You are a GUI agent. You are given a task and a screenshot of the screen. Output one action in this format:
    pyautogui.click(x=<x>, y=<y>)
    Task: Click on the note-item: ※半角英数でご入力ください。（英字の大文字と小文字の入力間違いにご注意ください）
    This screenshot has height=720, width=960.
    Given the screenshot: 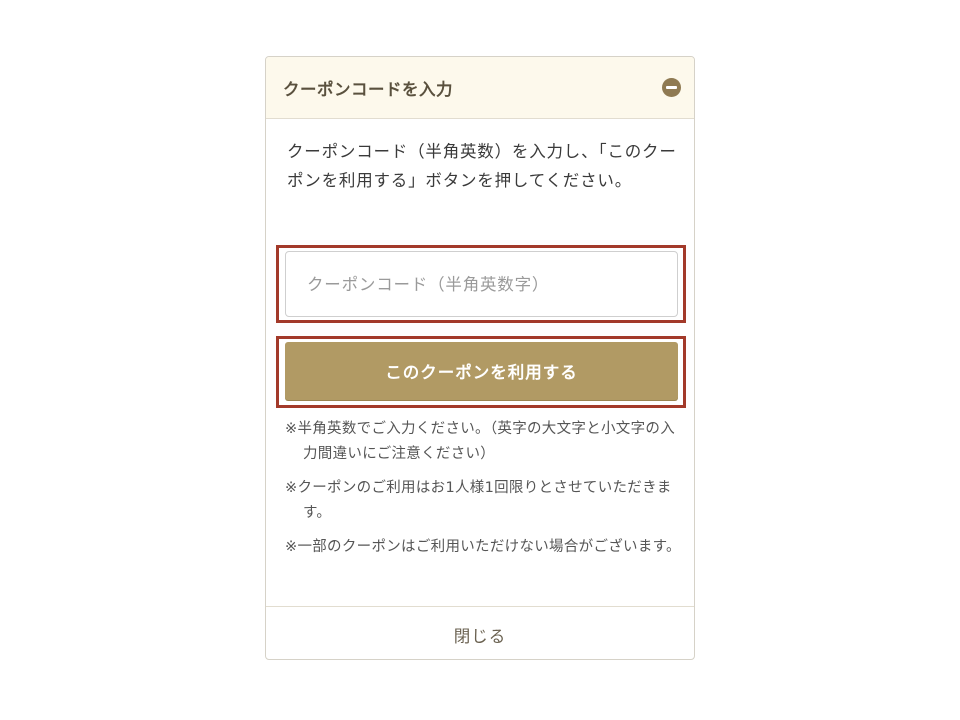 What is the action you would take?
    pyautogui.click(x=480, y=441)
    